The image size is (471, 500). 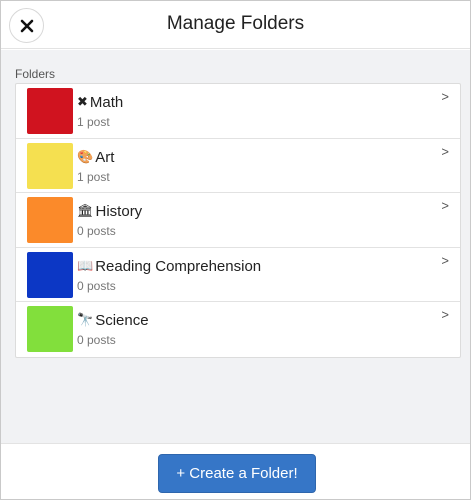 What do you see at coordinates (238, 166) in the screenshot?
I see `folder-row-art: 🎨 Art 1 post >` at bounding box center [238, 166].